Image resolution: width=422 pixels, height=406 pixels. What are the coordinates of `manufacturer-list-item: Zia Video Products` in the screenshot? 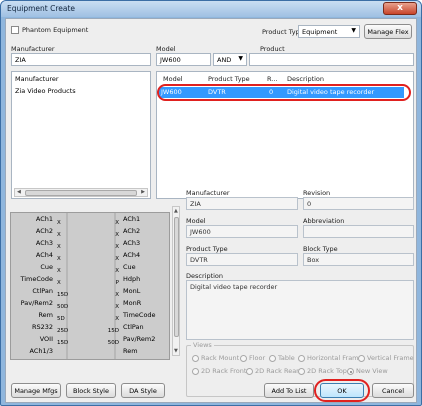 It's located at (45, 91).